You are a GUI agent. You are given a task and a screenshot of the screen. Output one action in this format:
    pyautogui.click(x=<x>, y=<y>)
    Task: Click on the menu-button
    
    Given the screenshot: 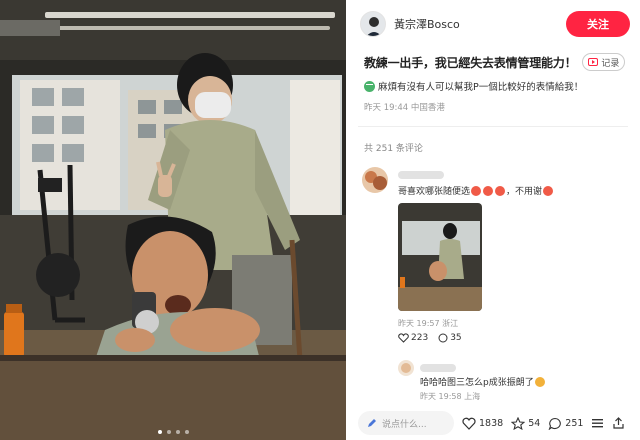 What is the action you would take?
    pyautogui.click(x=597, y=423)
    